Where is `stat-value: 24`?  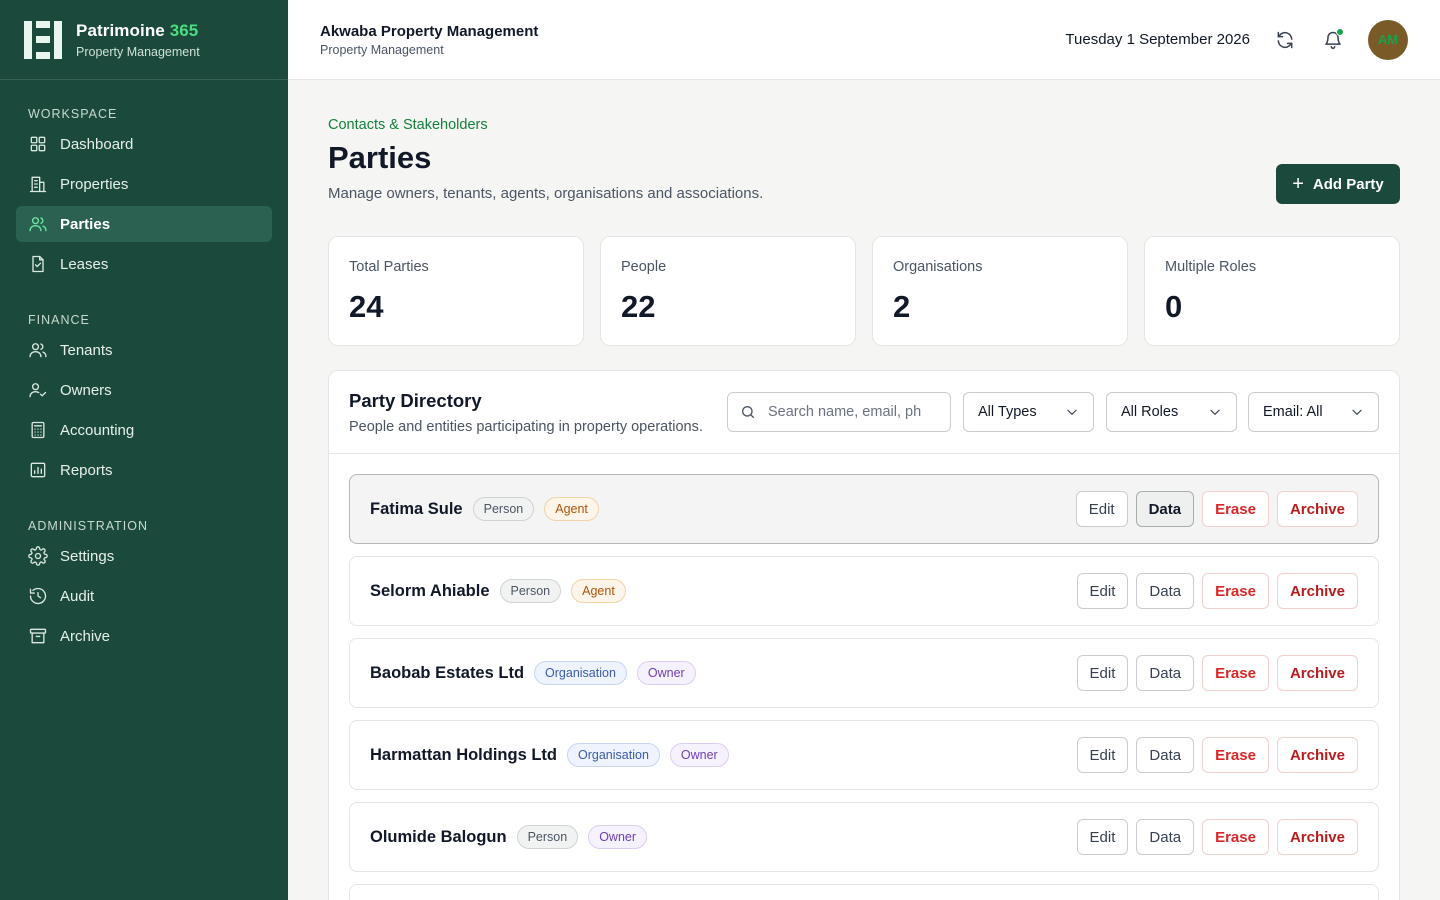 stat-value: 24 is located at coordinates (366, 306).